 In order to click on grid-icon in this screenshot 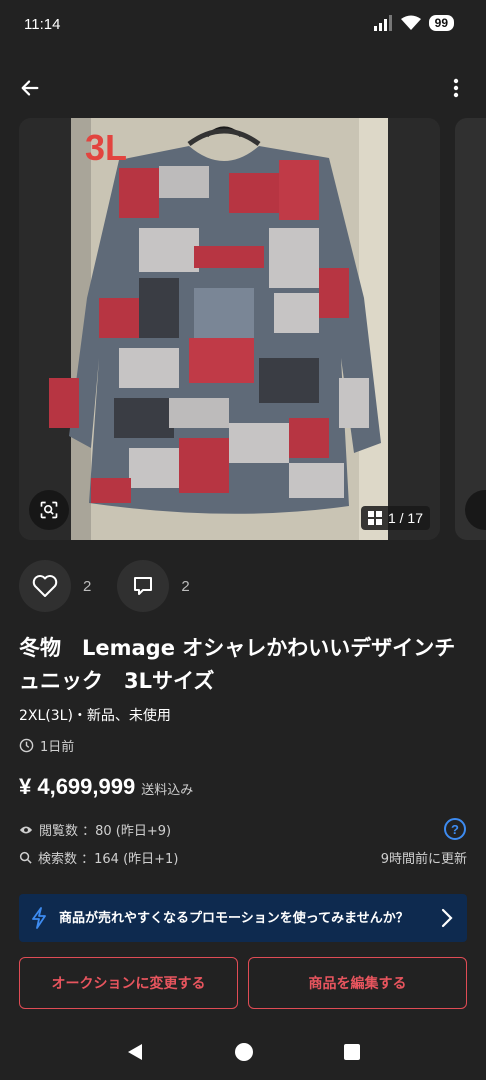, I will do `click(374, 518)`.